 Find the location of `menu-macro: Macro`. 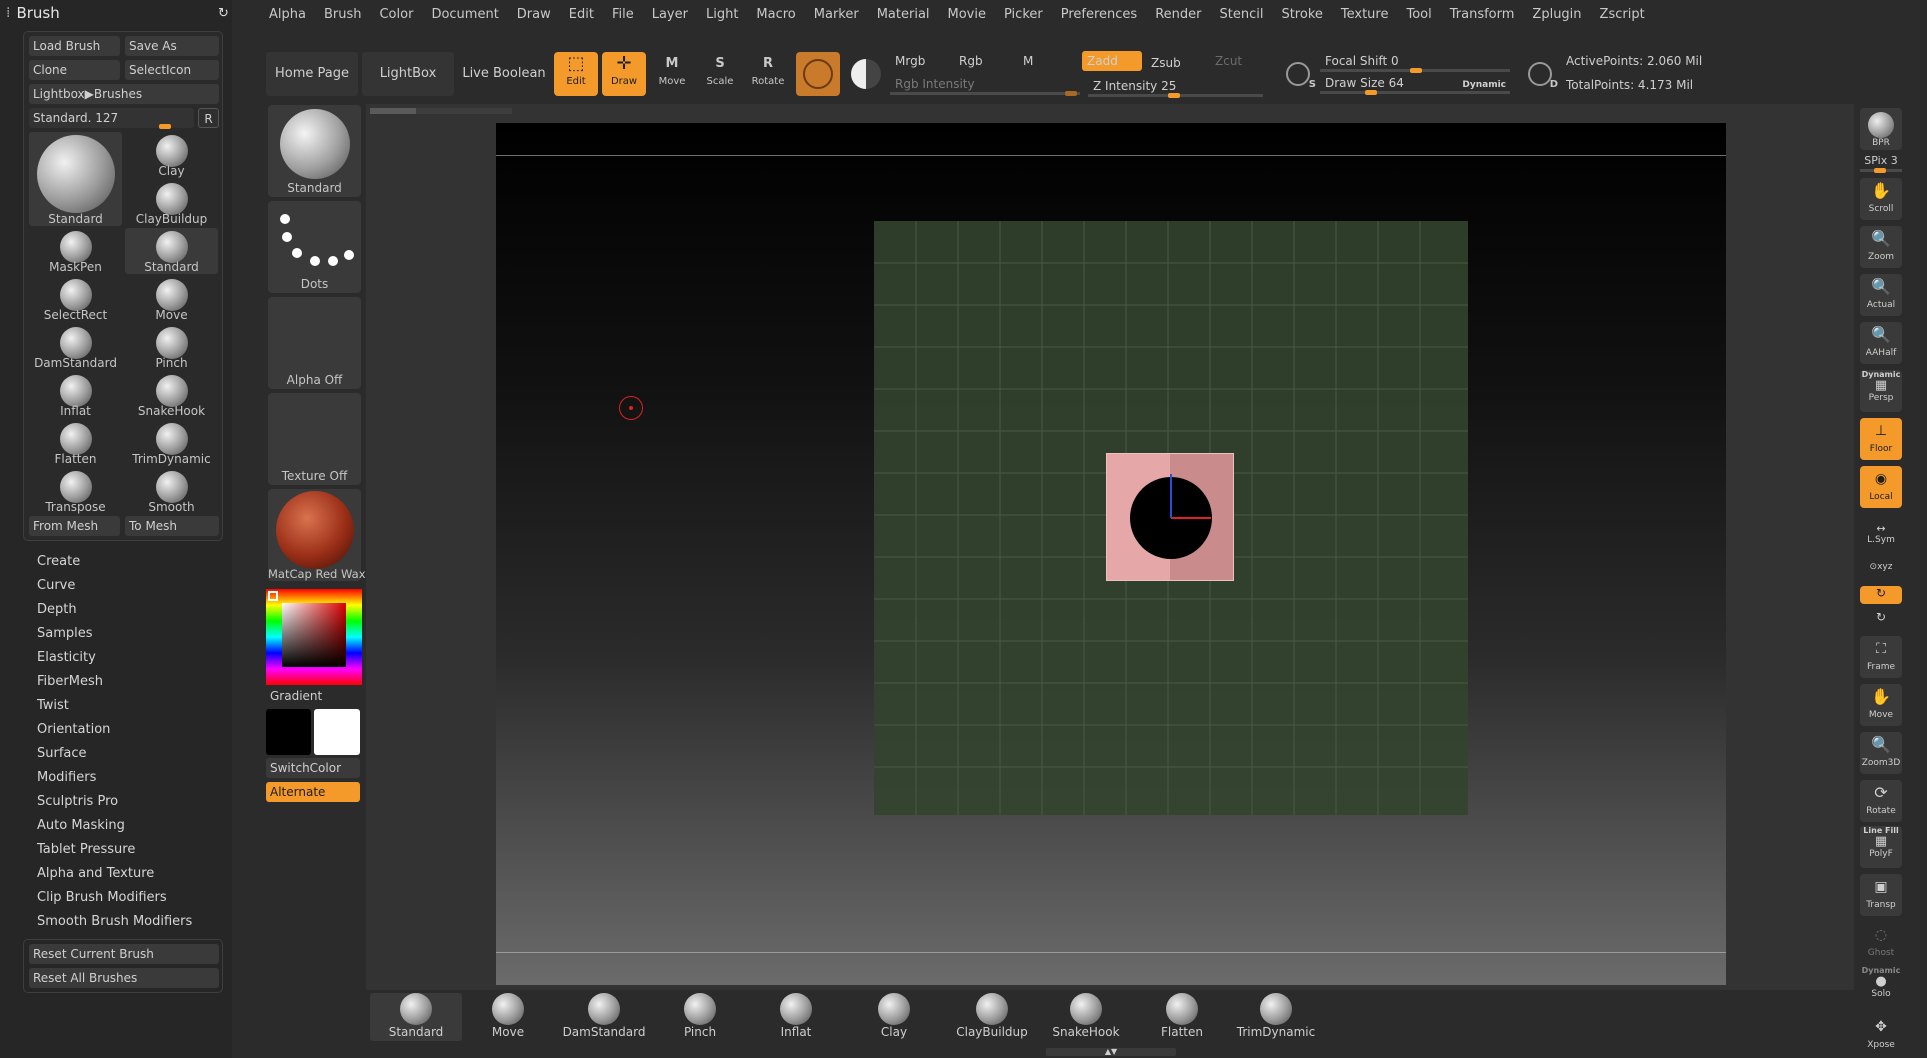

menu-macro: Macro is located at coordinates (775, 14).